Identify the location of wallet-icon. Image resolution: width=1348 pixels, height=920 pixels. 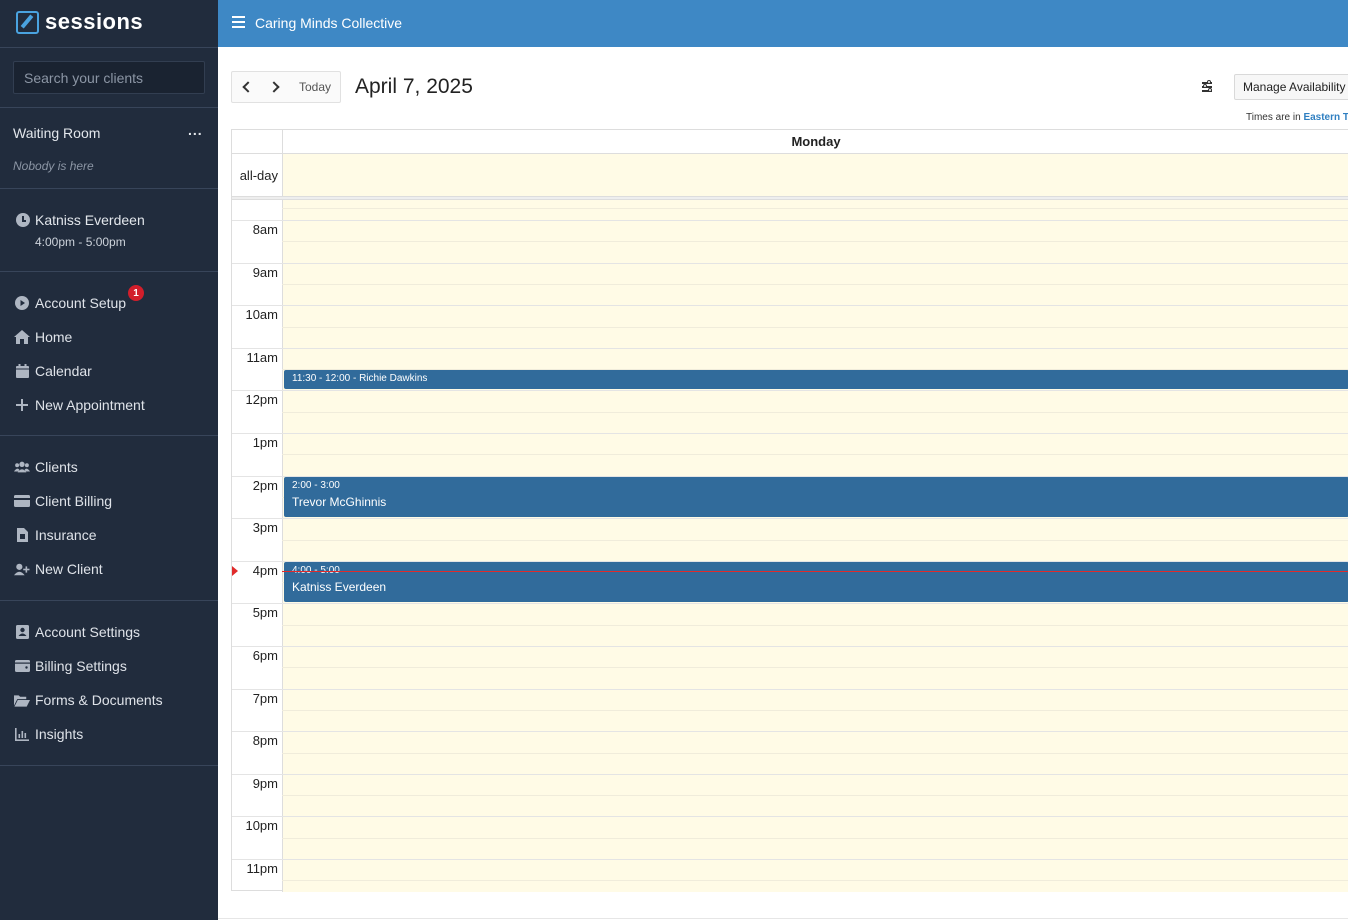
(22, 666).